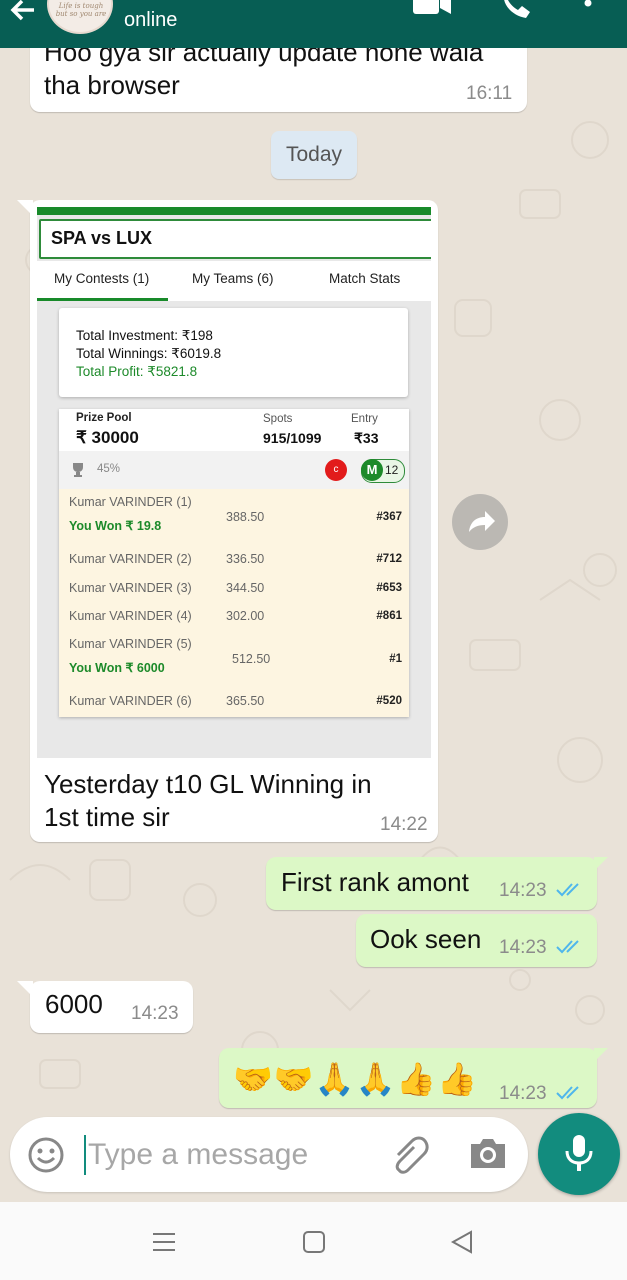 The height and width of the screenshot is (1280, 627). I want to click on message-text: Ook seen, so click(426, 939).